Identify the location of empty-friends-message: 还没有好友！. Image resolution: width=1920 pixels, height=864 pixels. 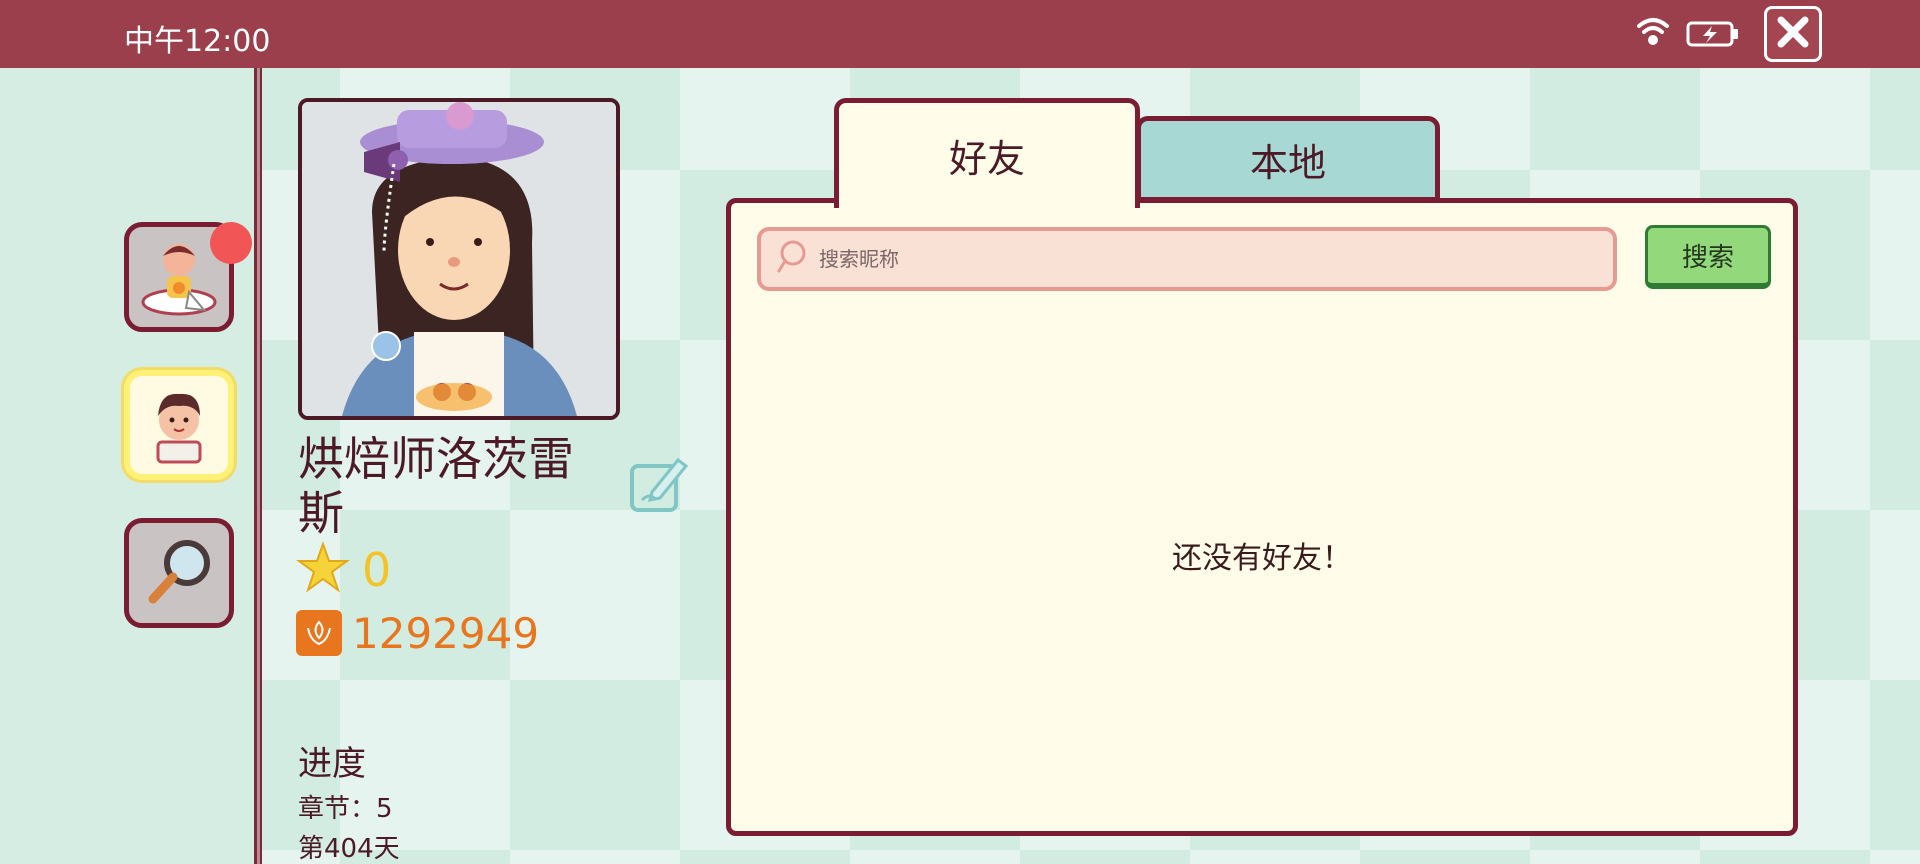
(1262, 558).